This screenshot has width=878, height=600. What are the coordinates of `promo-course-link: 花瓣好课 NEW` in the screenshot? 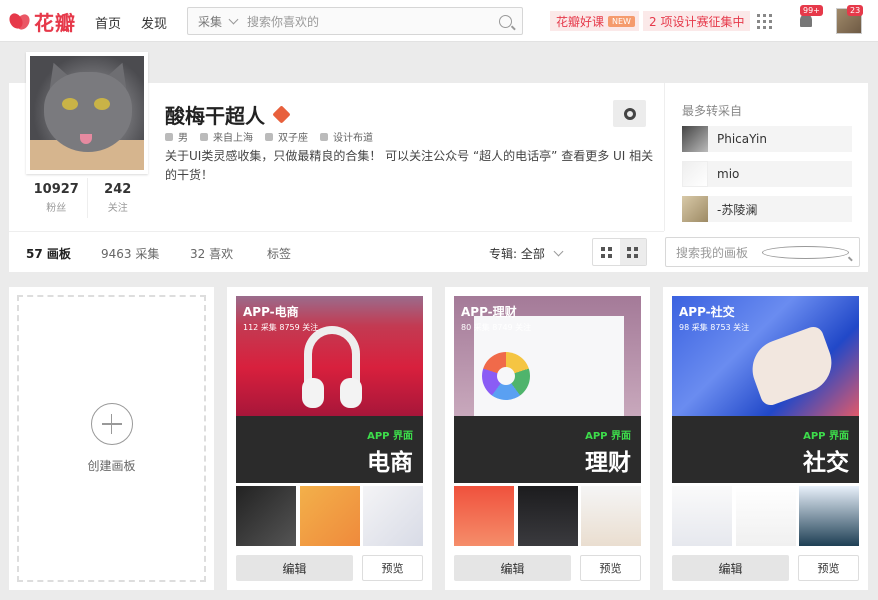 It's located at (594, 21).